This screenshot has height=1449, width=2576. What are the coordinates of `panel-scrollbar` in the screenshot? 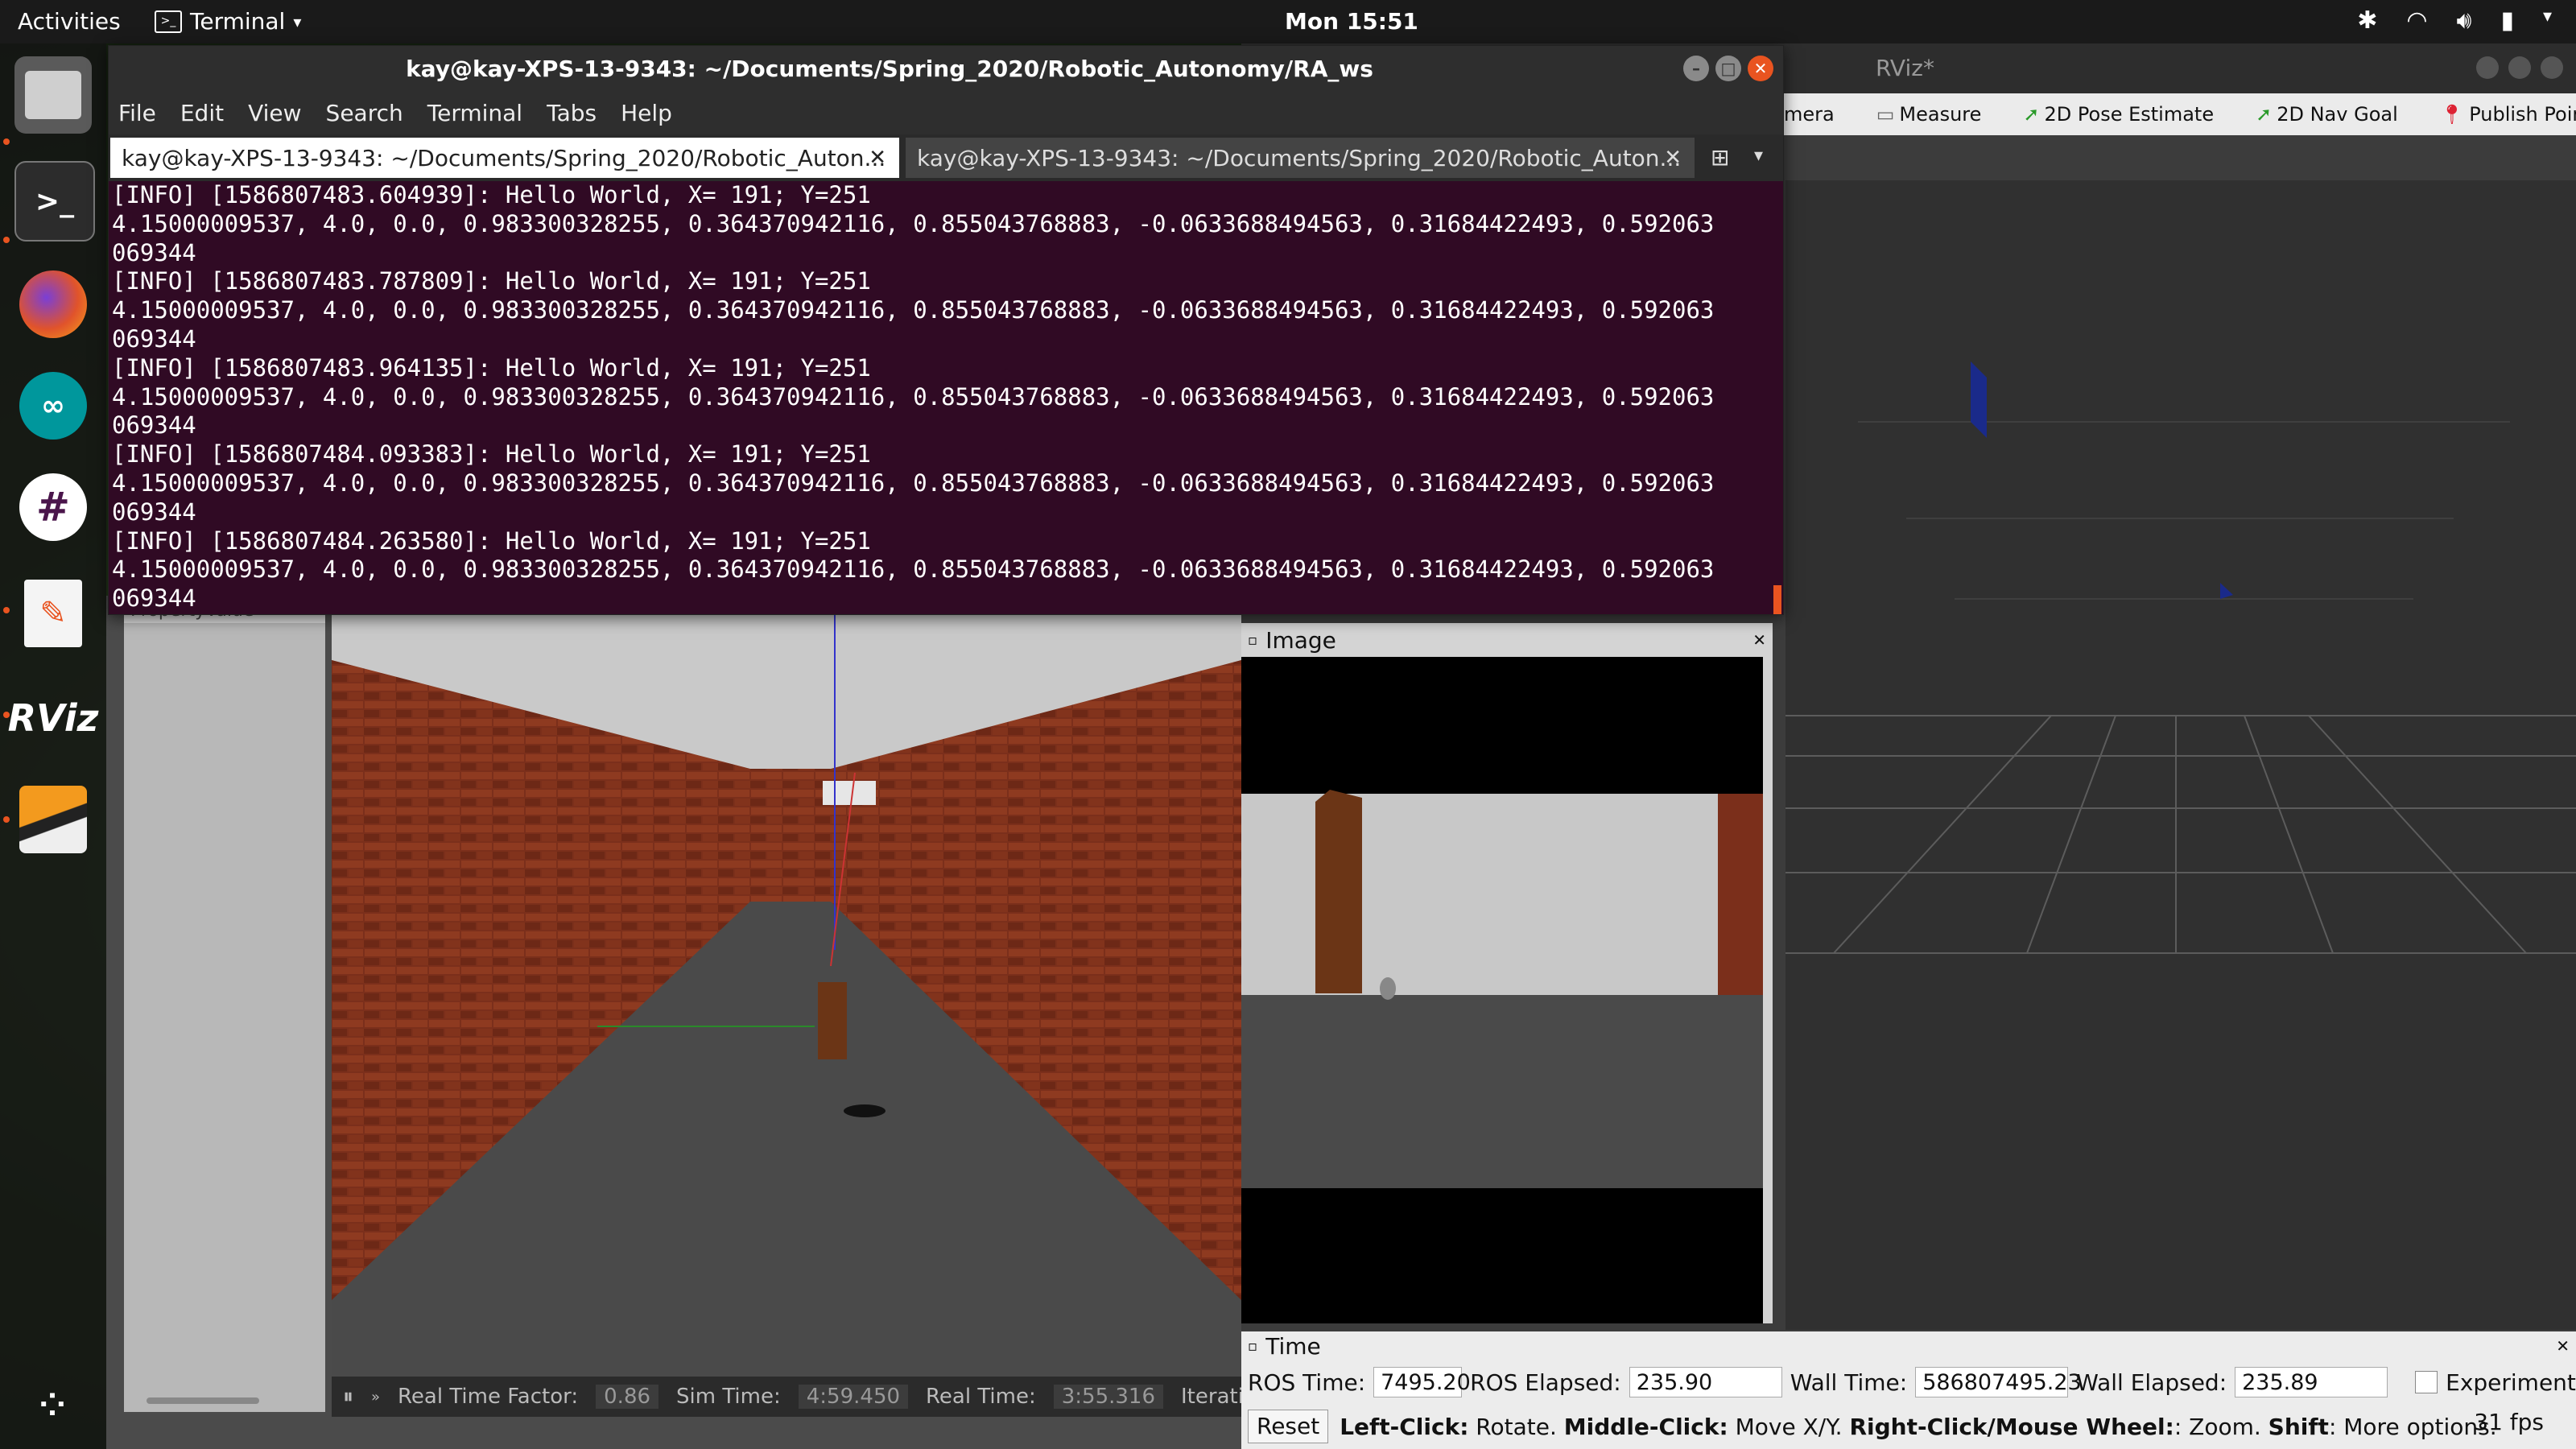 It's located at (203, 1400).